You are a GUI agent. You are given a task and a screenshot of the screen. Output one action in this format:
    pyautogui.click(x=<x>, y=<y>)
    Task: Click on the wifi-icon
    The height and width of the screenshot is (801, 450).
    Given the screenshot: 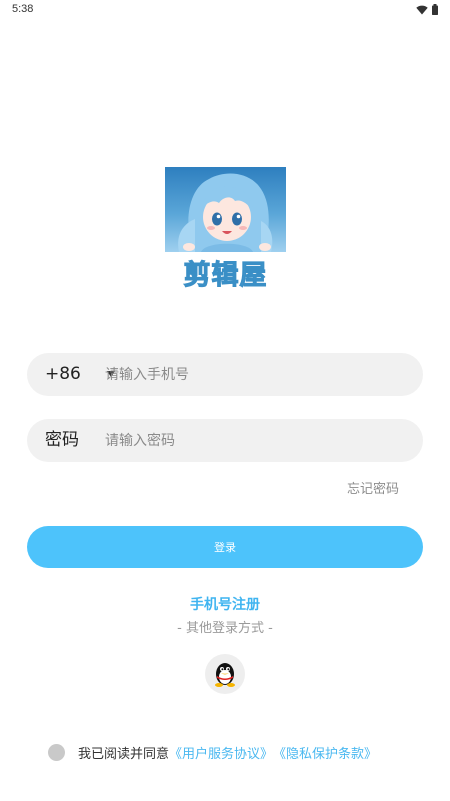 What is the action you would take?
    pyautogui.click(x=422, y=9)
    